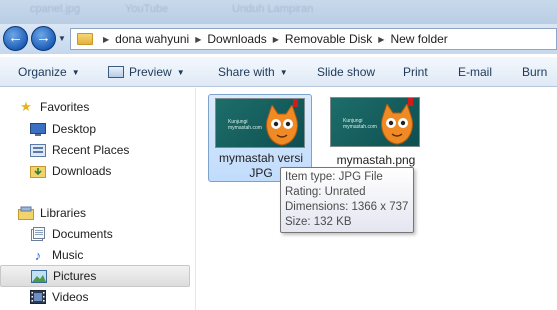 The height and width of the screenshot is (310, 557). I want to click on documents-icon, so click(38, 234).